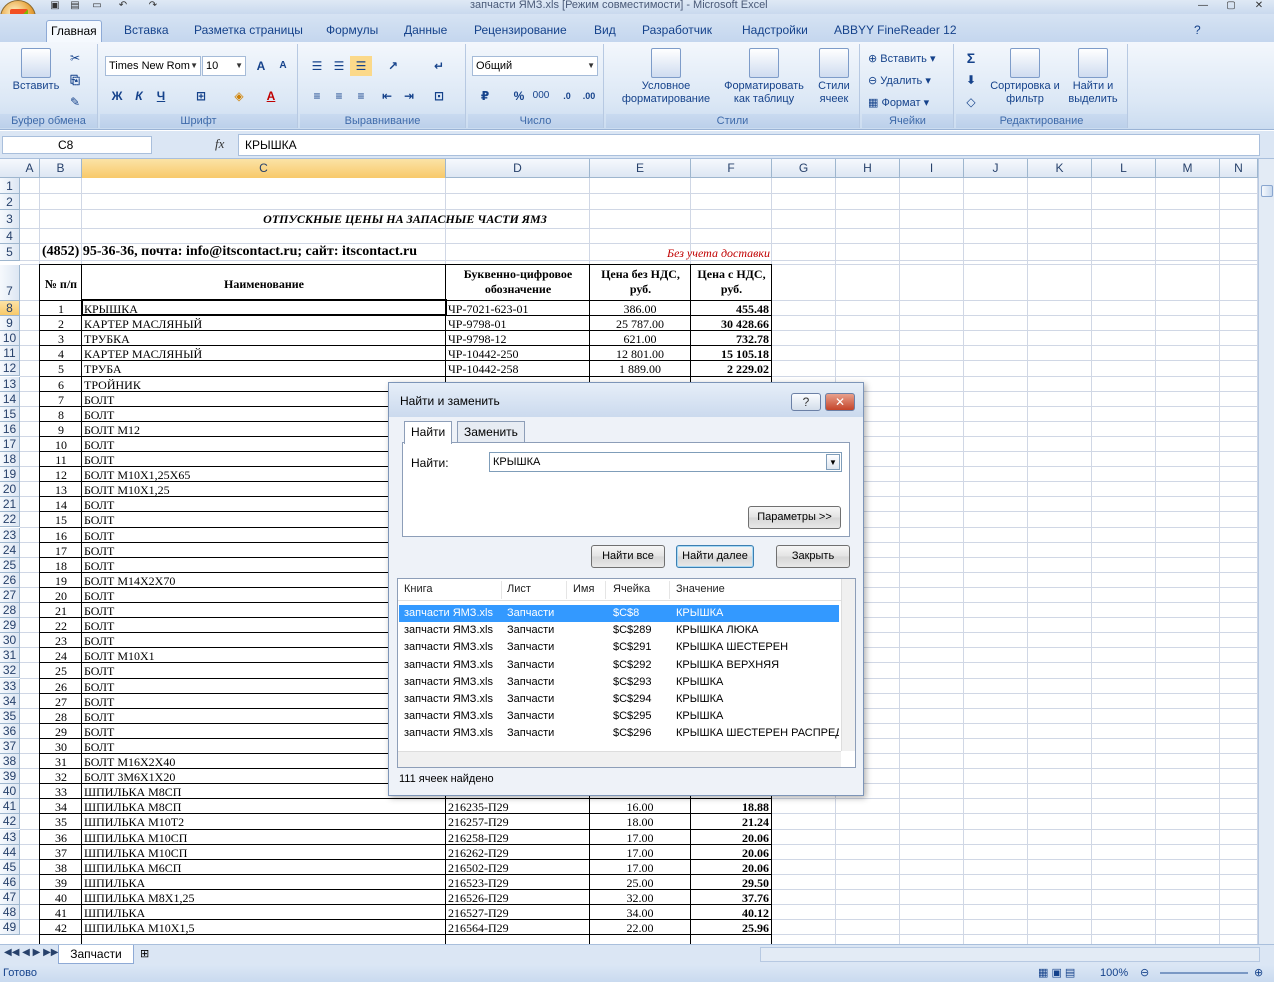 The width and height of the screenshot is (1274, 982). What do you see at coordinates (393, 66) in the screenshot?
I see `orientation-icon: ↗` at bounding box center [393, 66].